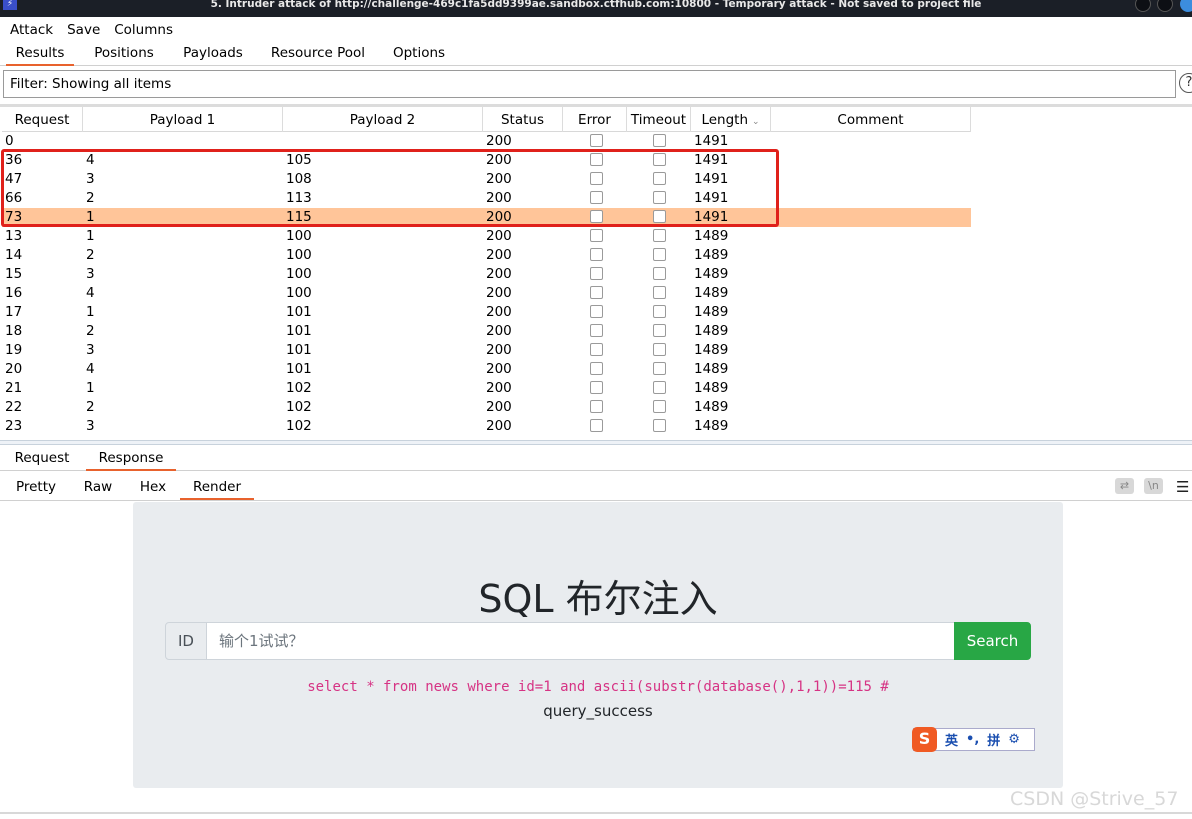 The image size is (1192, 819). What do you see at coordinates (486, 350) in the screenshot?
I see `table-row: 19 3 101 200 1489` at bounding box center [486, 350].